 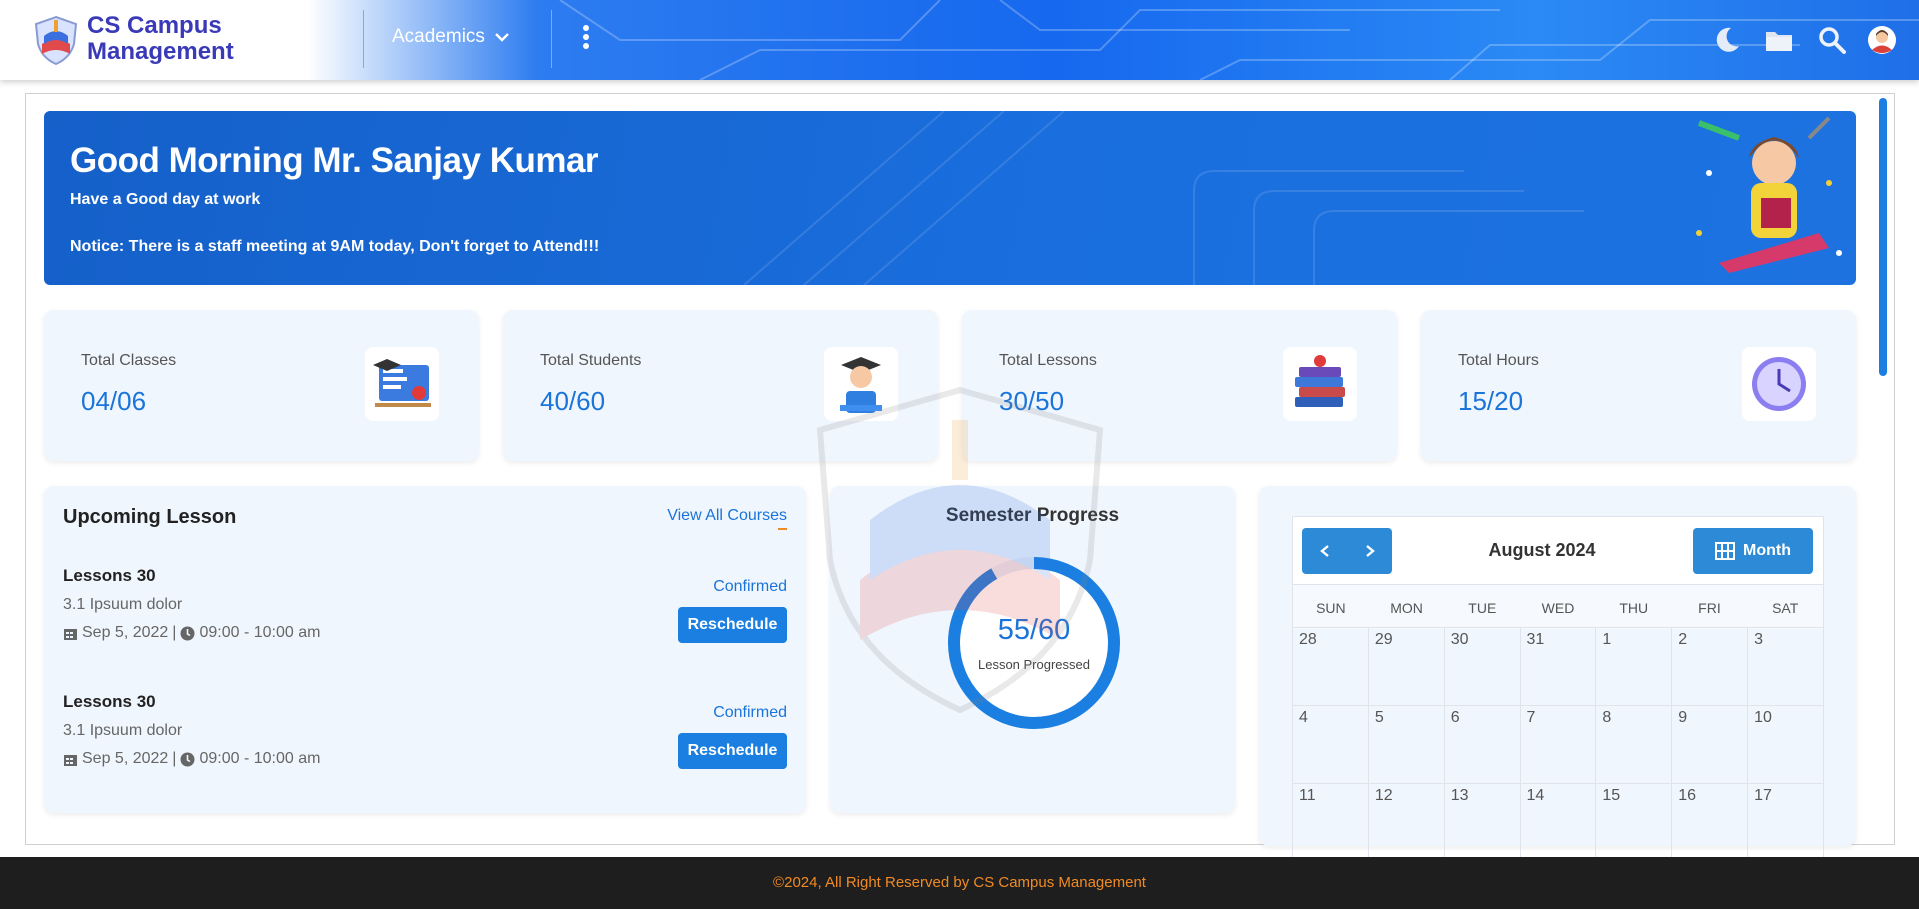 I want to click on calendar-day-cell: 1, so click(x=1634, y=666).